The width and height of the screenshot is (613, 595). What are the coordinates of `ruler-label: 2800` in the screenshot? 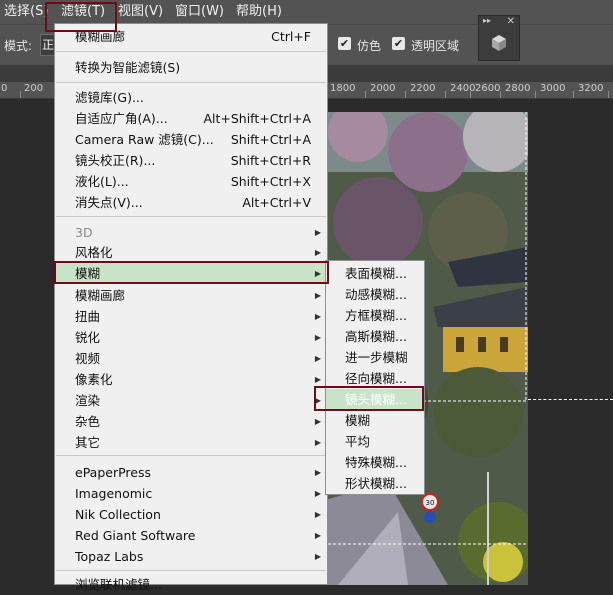 It's located at (518, 88).